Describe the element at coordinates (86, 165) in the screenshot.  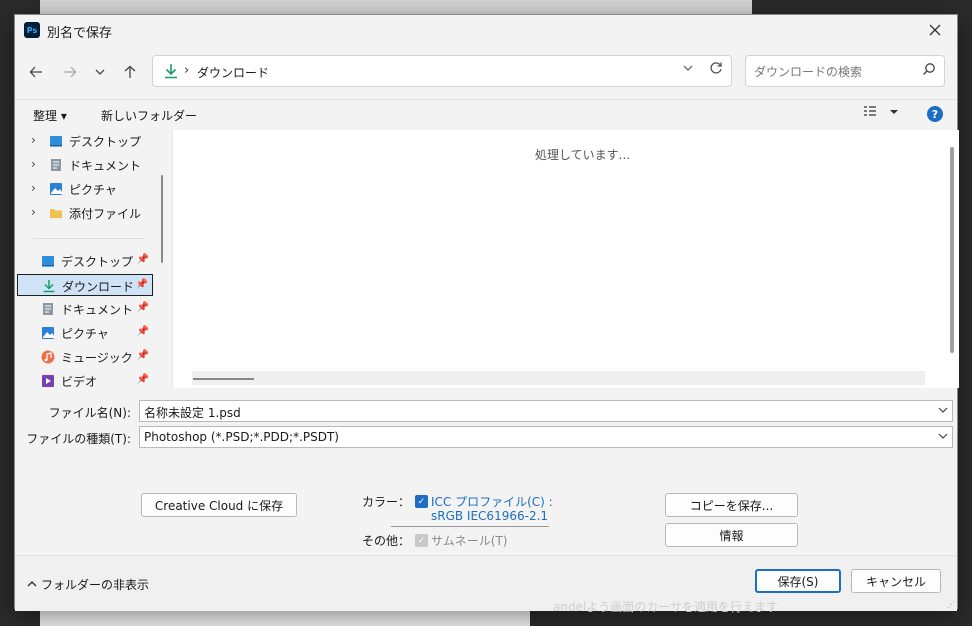
I see `tree-item-documents: › ドキュメント` at that location.